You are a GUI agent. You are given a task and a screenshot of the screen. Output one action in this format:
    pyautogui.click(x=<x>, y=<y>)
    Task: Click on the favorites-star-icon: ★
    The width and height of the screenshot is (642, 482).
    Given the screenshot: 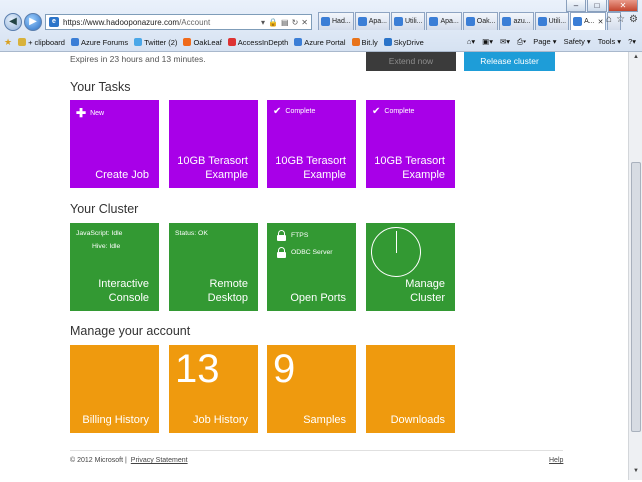 What is the action you would take?
    pyautogui.click(x=8, y=42)
    